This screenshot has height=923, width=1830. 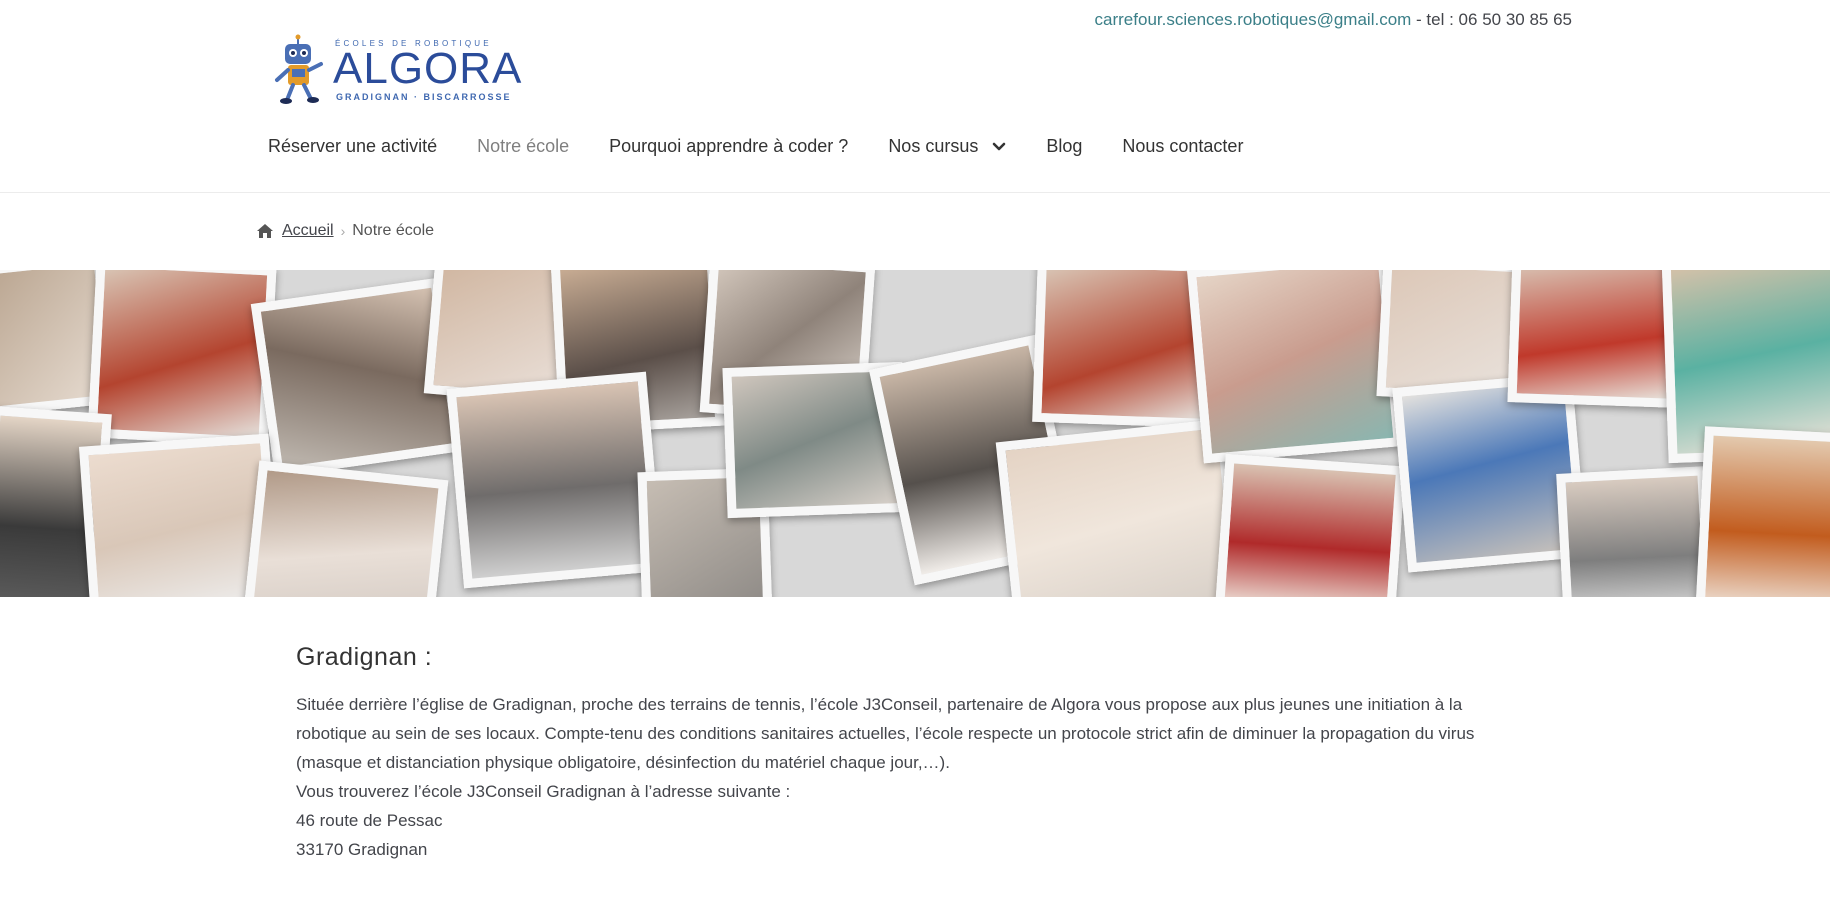 What do you see at coordinates (428, 68) in the screenshot?
I see `logo-name: ALGORA` at bounding box center [428, 68].